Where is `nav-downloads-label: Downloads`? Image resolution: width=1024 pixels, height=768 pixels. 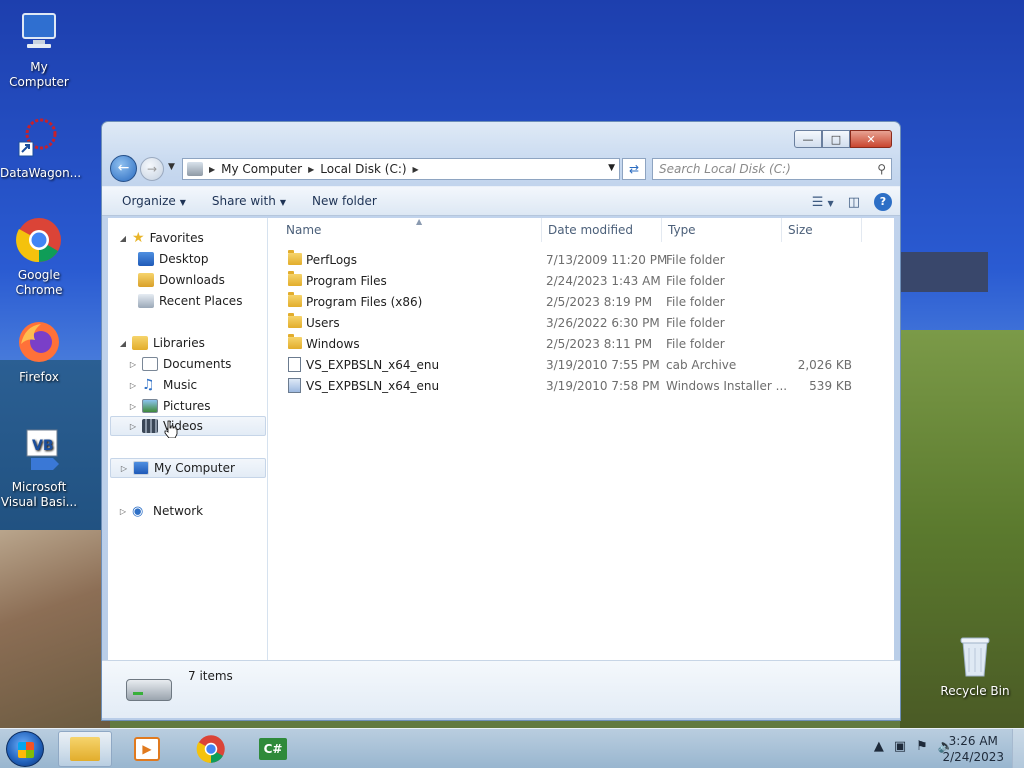 nav-downloads-label: Downloads is located at coordinates (192, 280).